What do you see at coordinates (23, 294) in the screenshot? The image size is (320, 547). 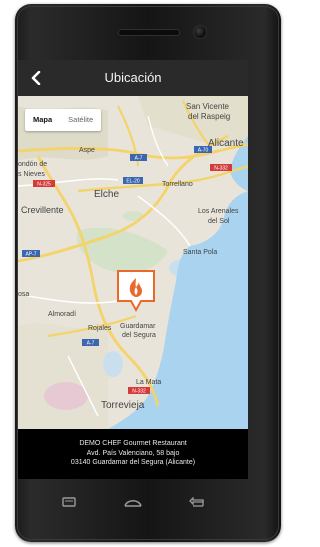 I see `map-label: osa` at bounding box center [23, 294].